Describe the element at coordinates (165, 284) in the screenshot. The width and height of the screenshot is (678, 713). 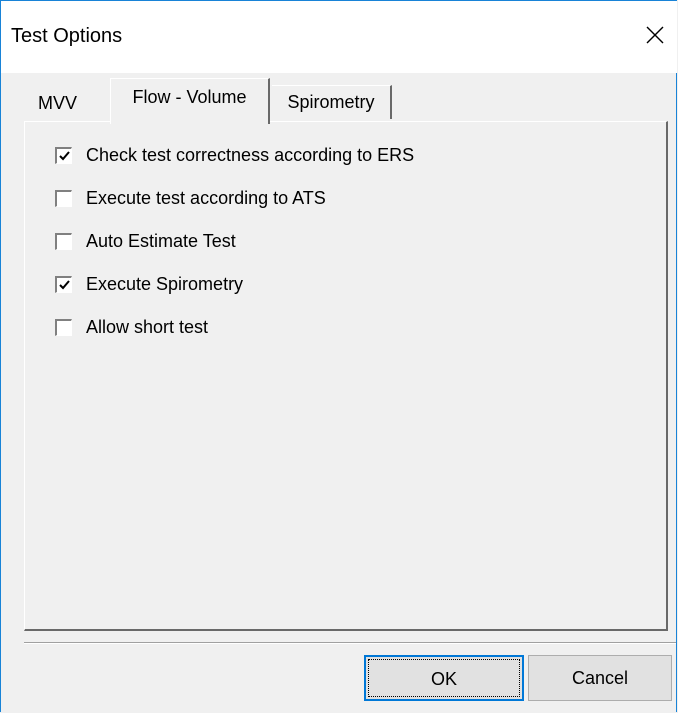
I see `option-label: Execute Spirometry` at that location.